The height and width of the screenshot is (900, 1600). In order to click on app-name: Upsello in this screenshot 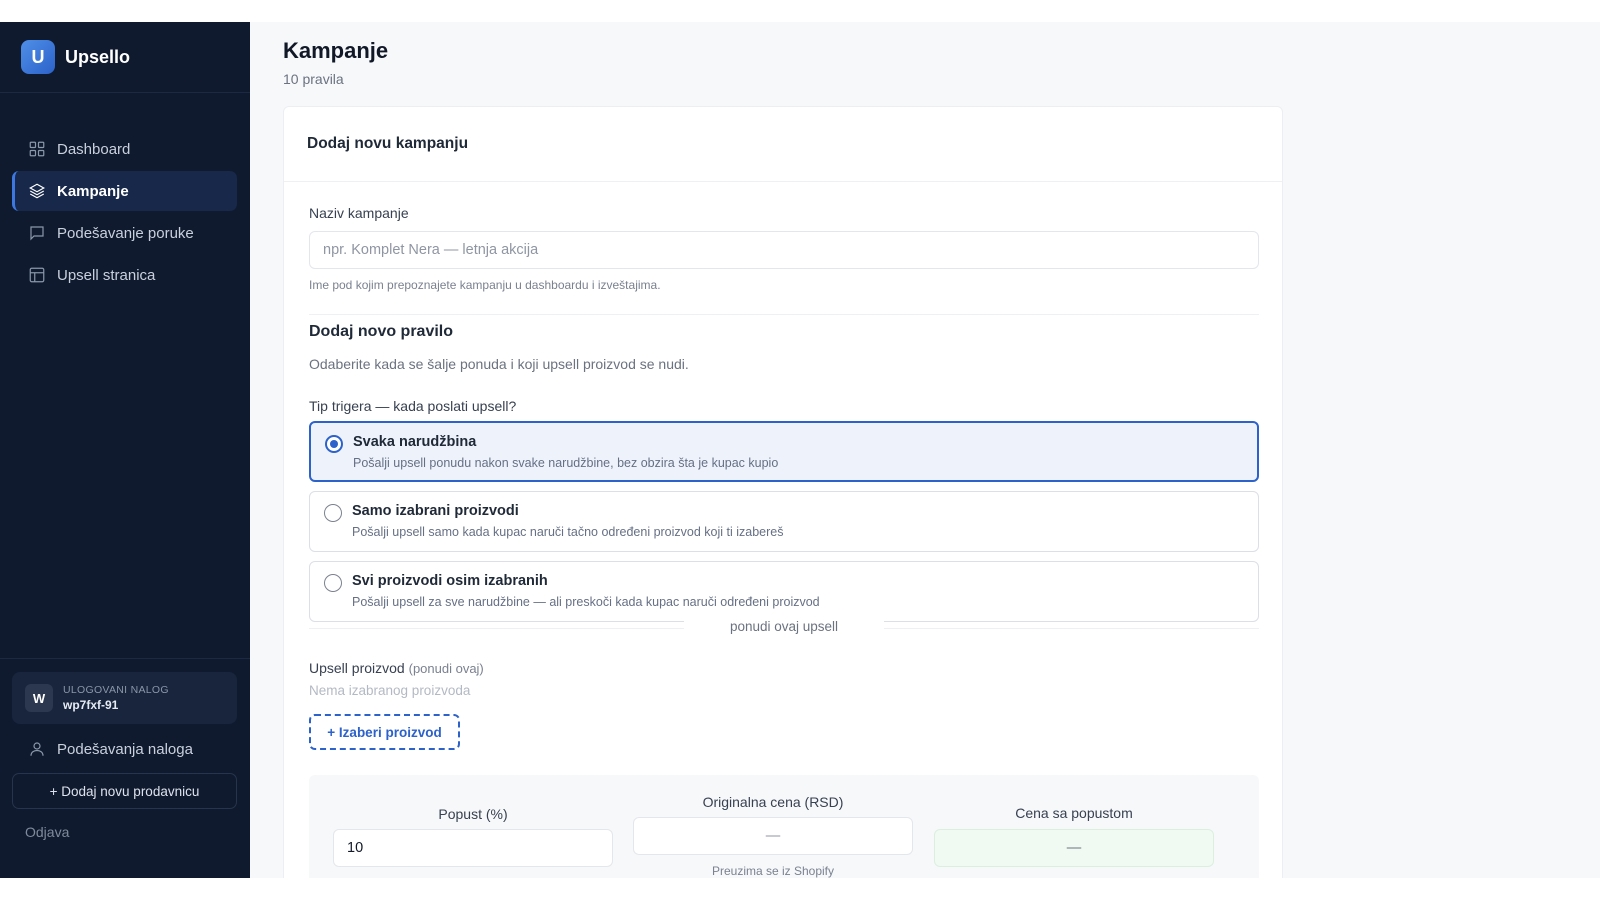, I will do `click(98, 56)`.